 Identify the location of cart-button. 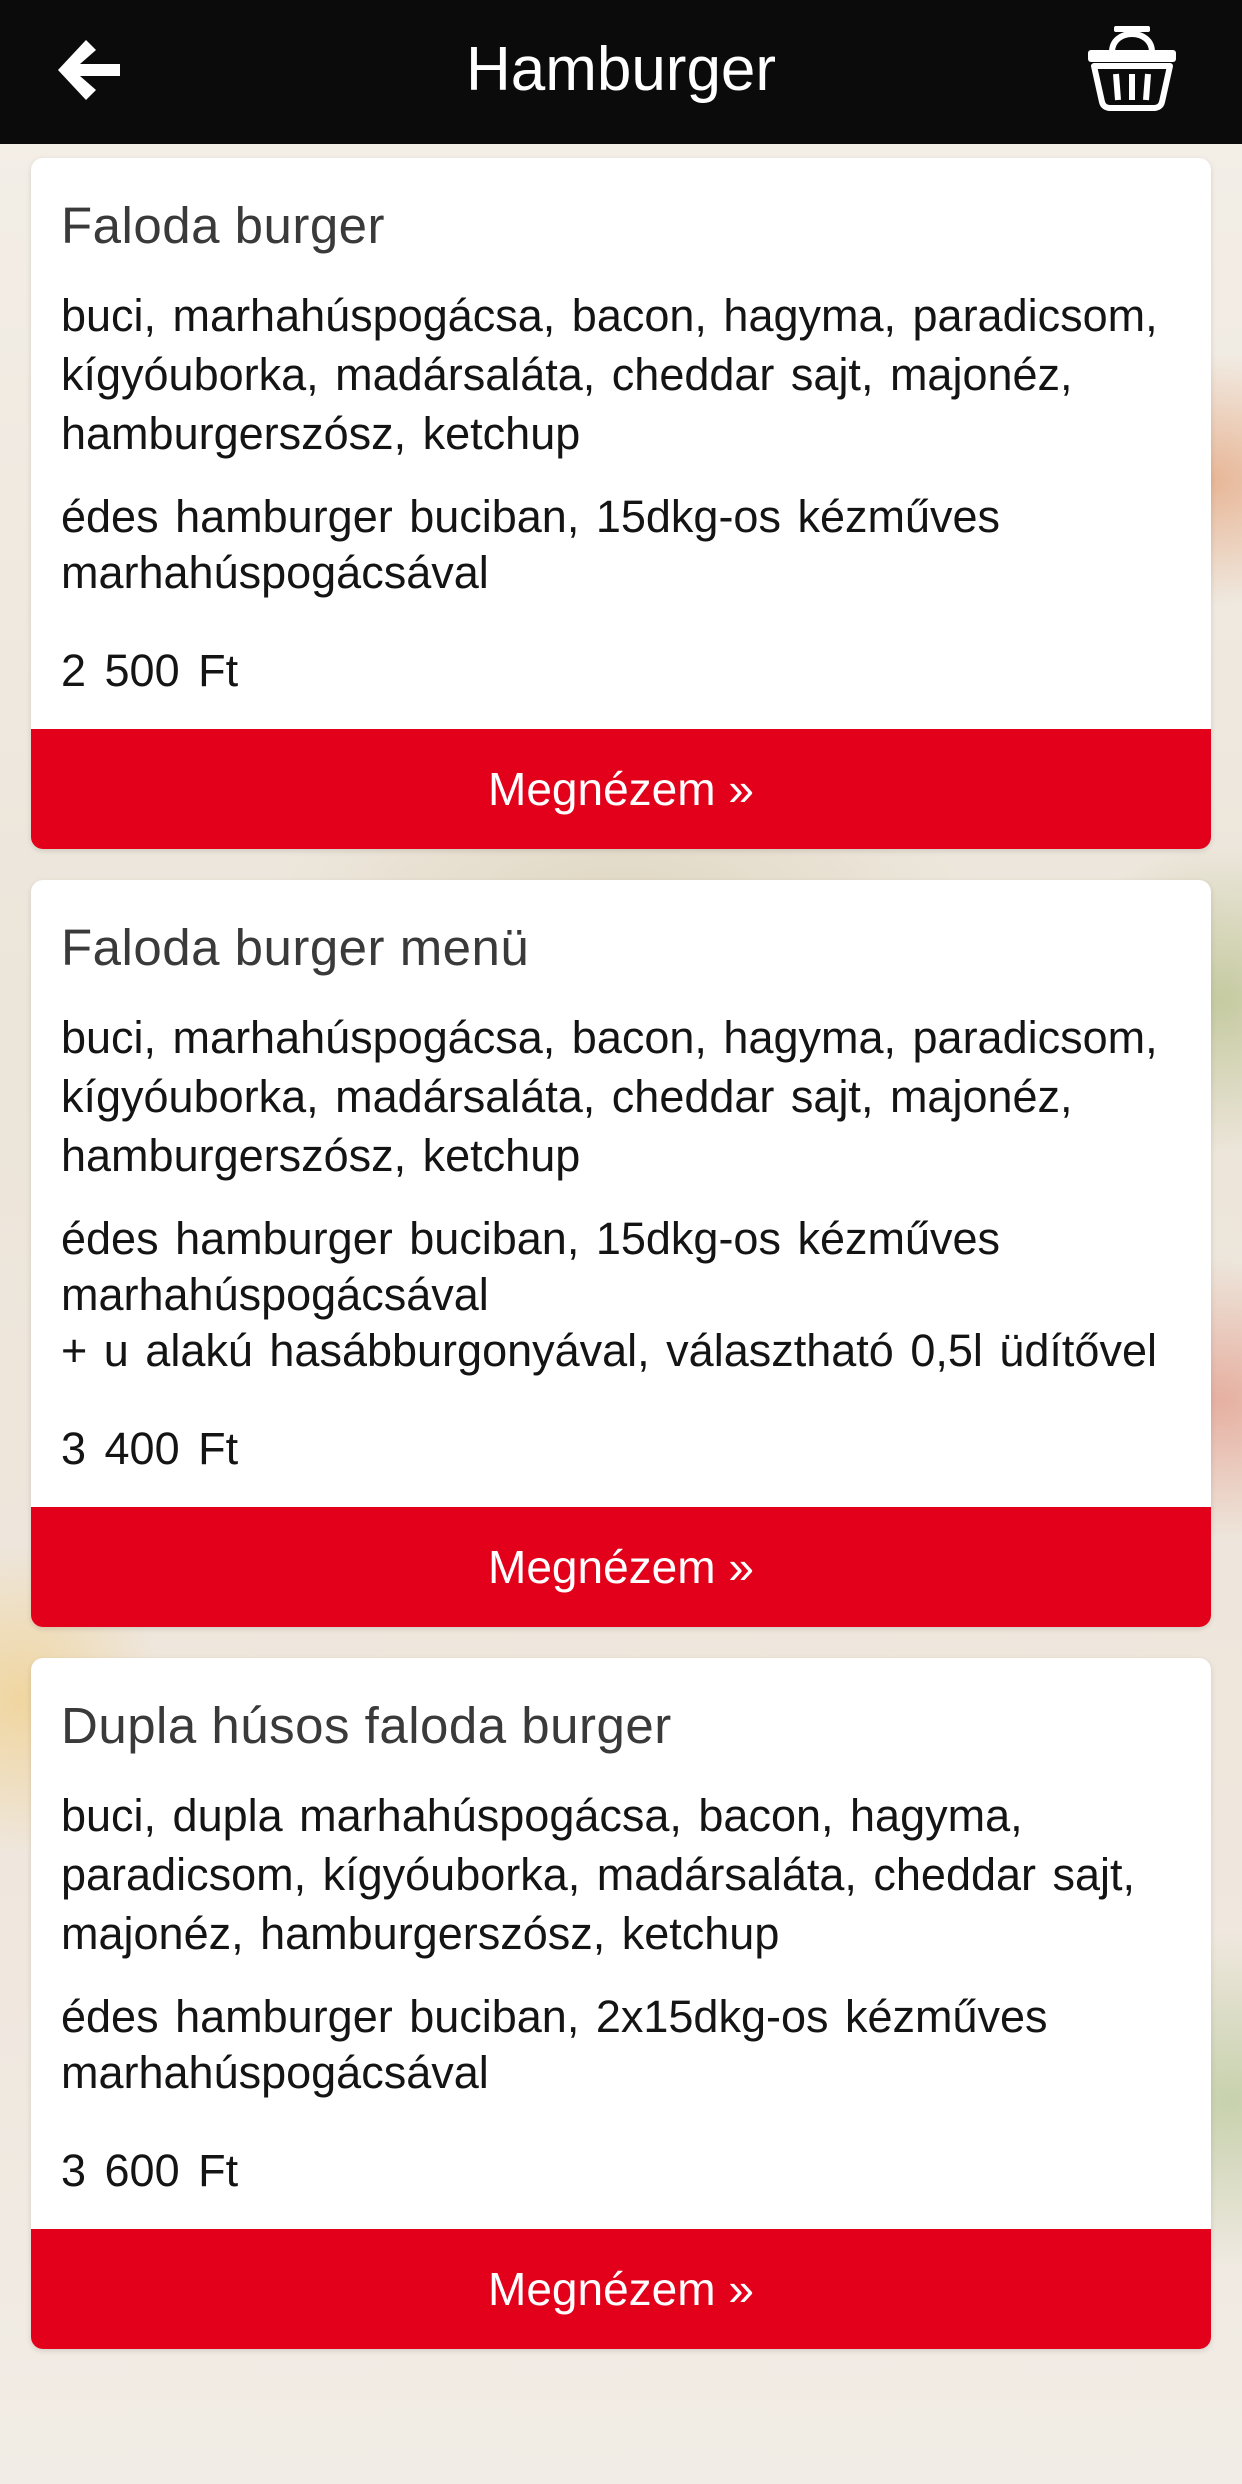
(1132, 67).